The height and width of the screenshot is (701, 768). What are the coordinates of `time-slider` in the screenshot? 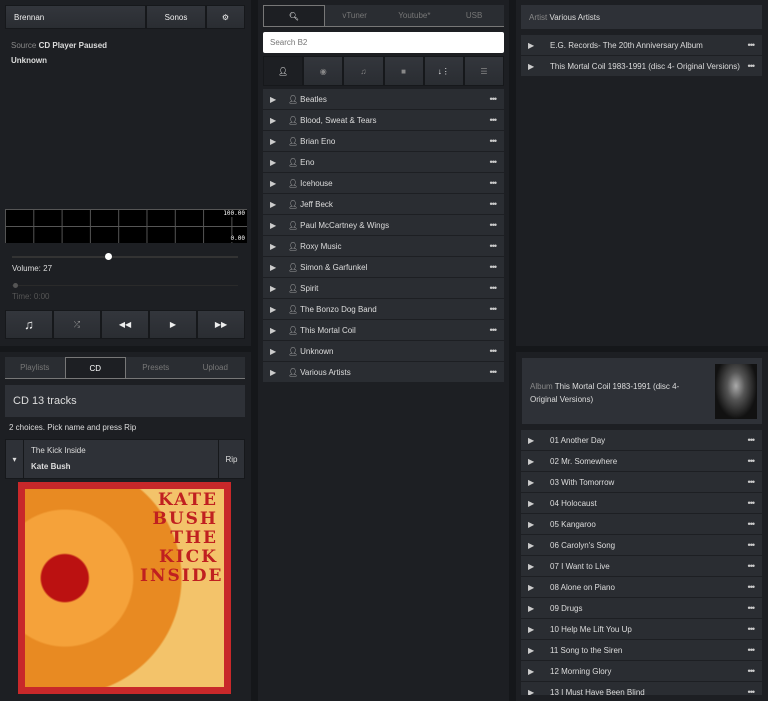 It's located at (125, 285).